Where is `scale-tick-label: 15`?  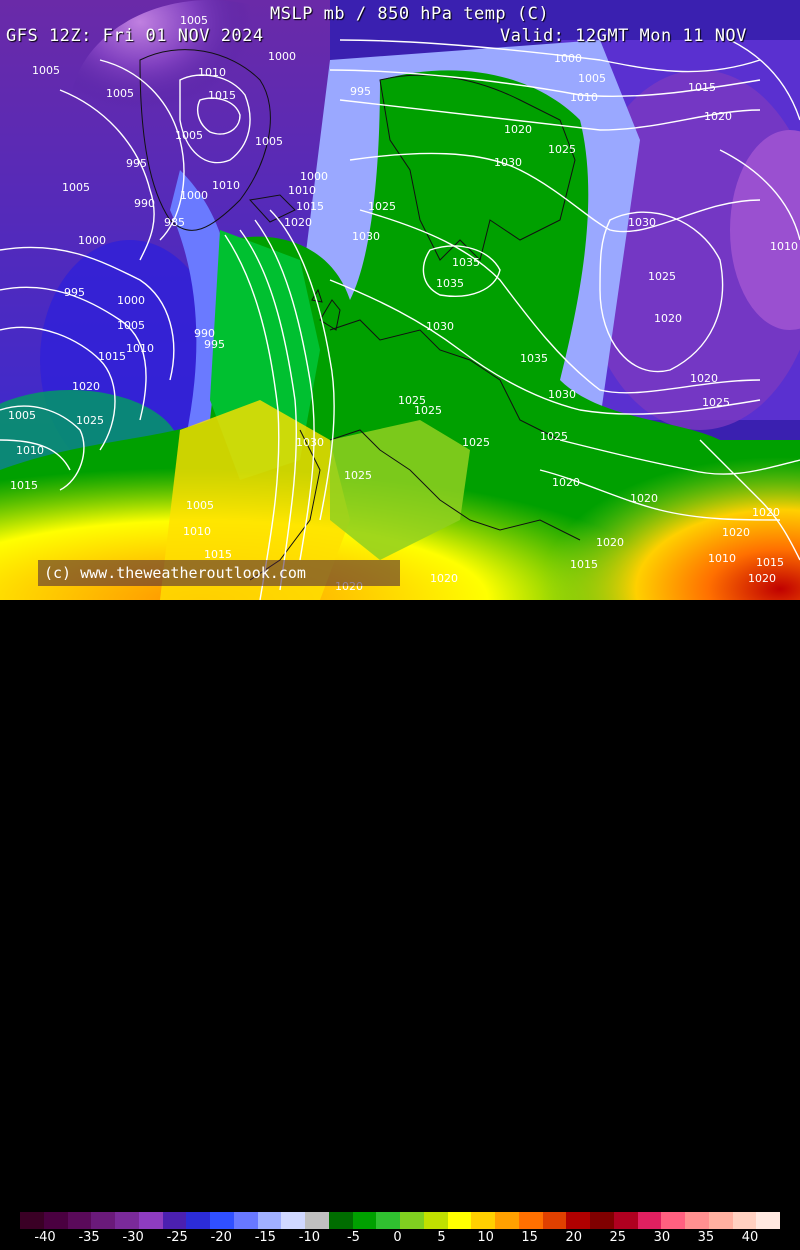 scale-tick-label: 15 is located at coordinates (529, 1237).